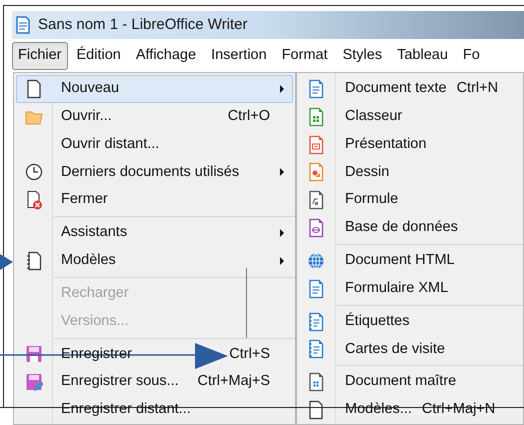  What do you see at coordinates (410, 172) in the screenshot?
I see `submenu-entry: Dessin` at bounding box center [410, 172].